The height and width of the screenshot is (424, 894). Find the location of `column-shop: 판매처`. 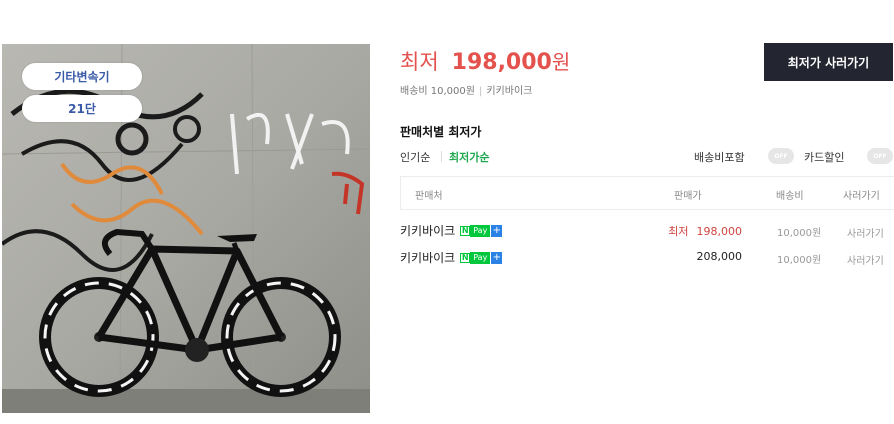

column-shop: 판매처 is located at coordinates (429, 196).